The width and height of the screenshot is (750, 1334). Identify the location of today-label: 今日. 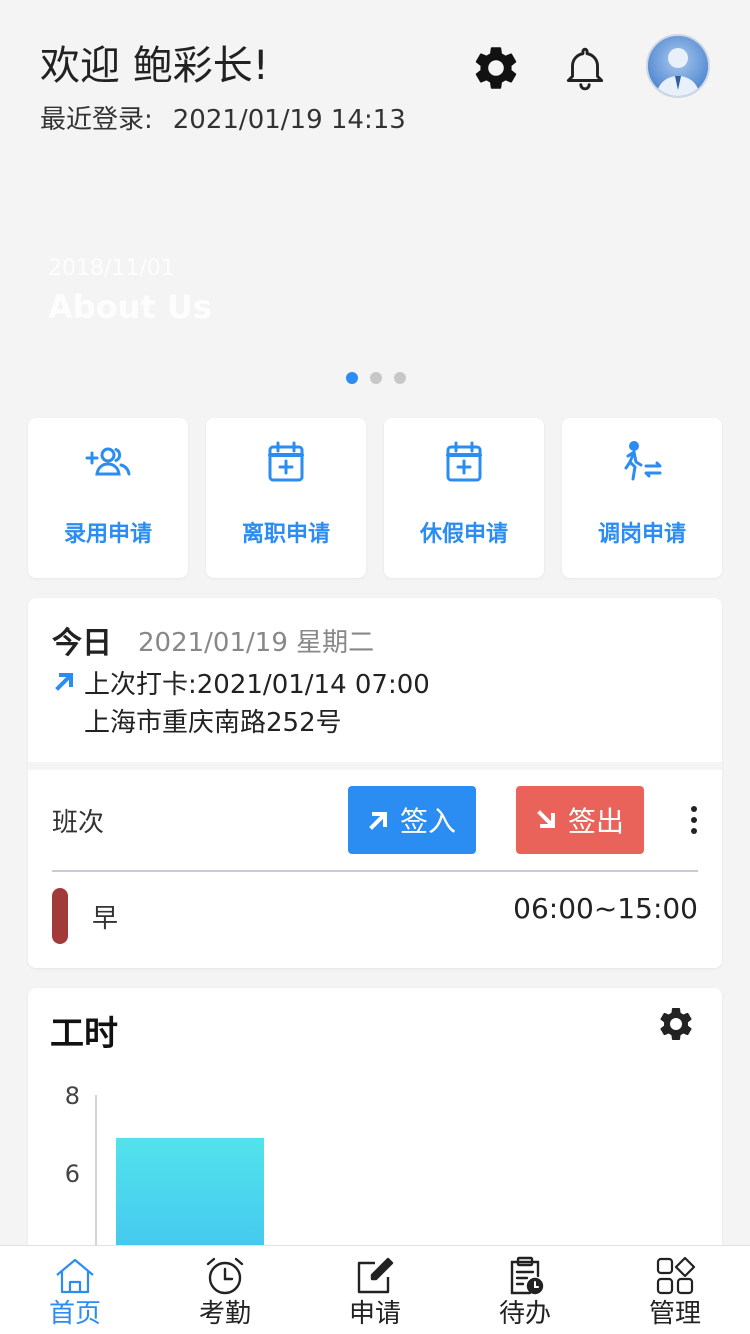
(82, 643).